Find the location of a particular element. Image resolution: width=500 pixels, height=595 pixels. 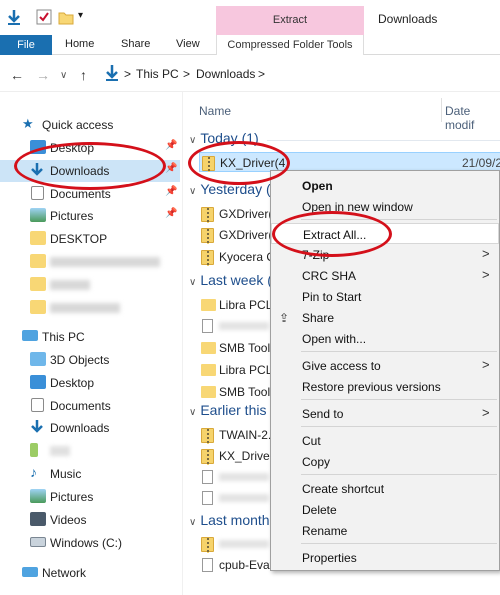

menu-item-create-shortcut: Create shortcut is located at coordinates (385, 488).